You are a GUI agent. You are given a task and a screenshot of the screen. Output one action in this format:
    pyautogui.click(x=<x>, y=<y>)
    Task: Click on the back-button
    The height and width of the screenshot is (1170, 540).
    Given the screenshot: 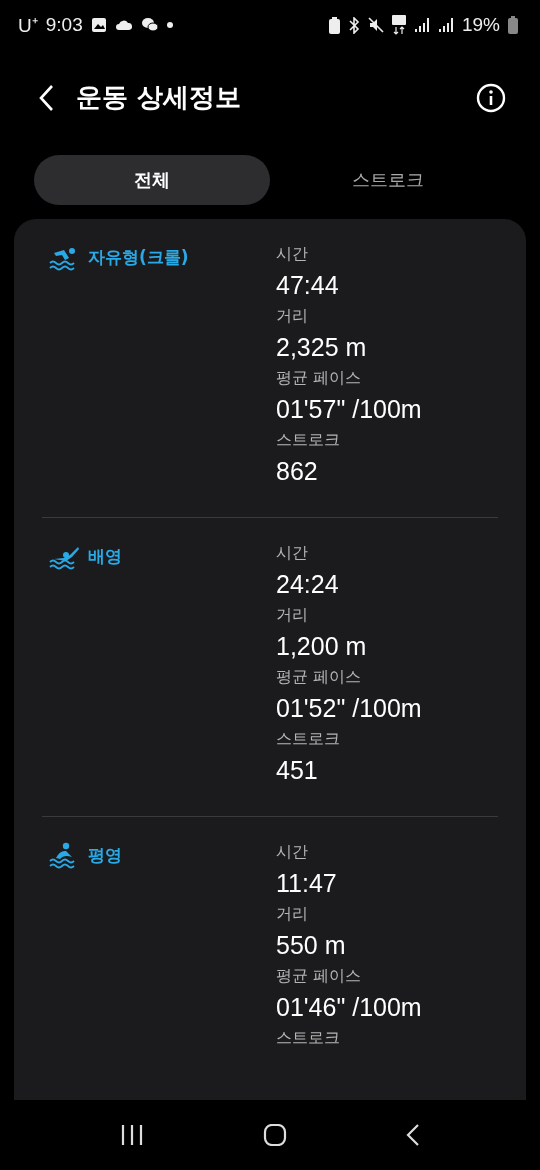 What is the action you would take?
    pyautogui.click(x=46, y=97)
    